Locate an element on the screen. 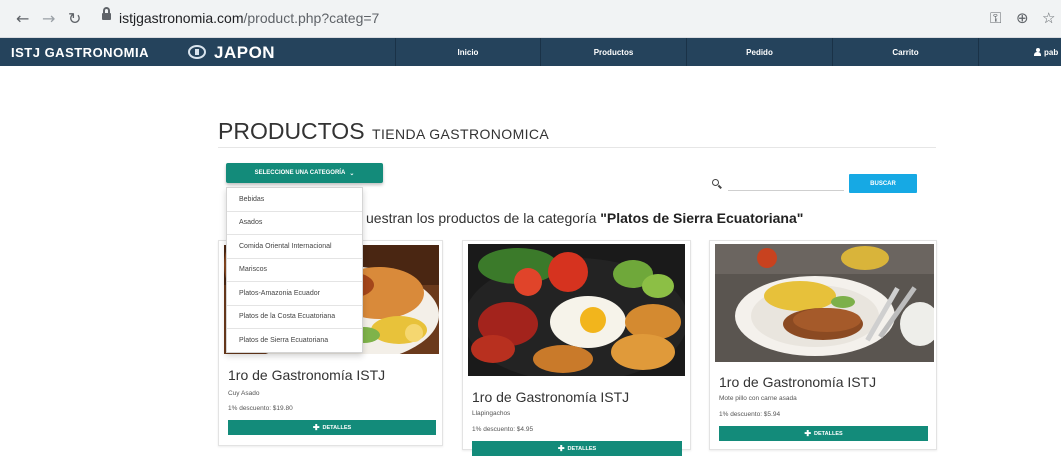 The height and width of the screenshot is (456, 1061). category-item-asados: Asados is located at coordinates (294, 223).